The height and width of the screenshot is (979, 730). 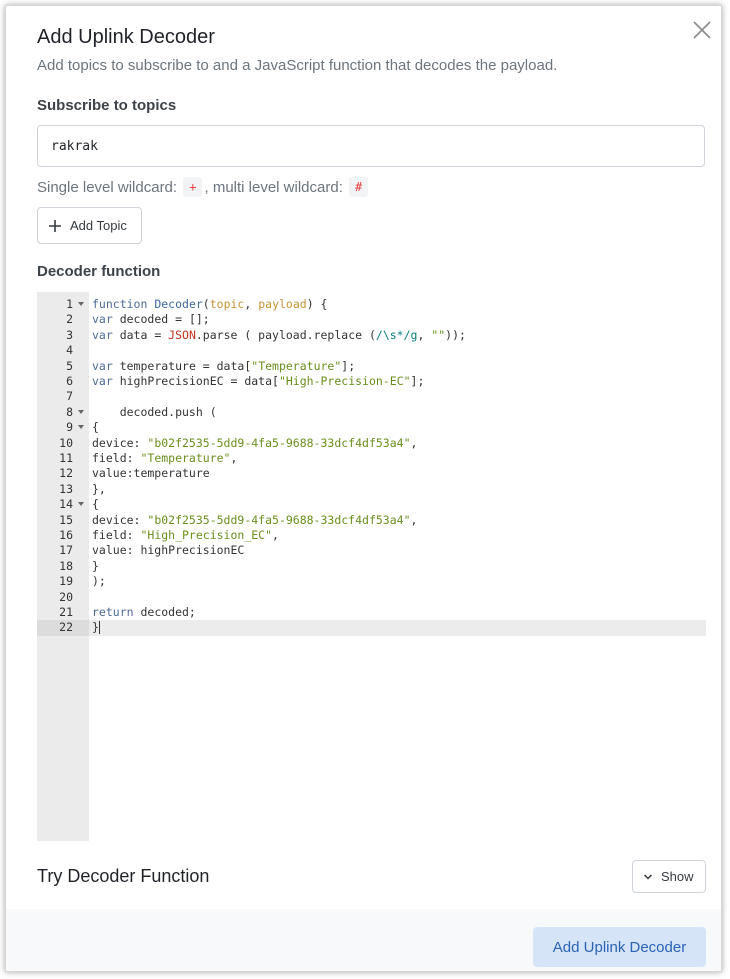 I want to click on line-number: 20, so click(x=66, y=596).